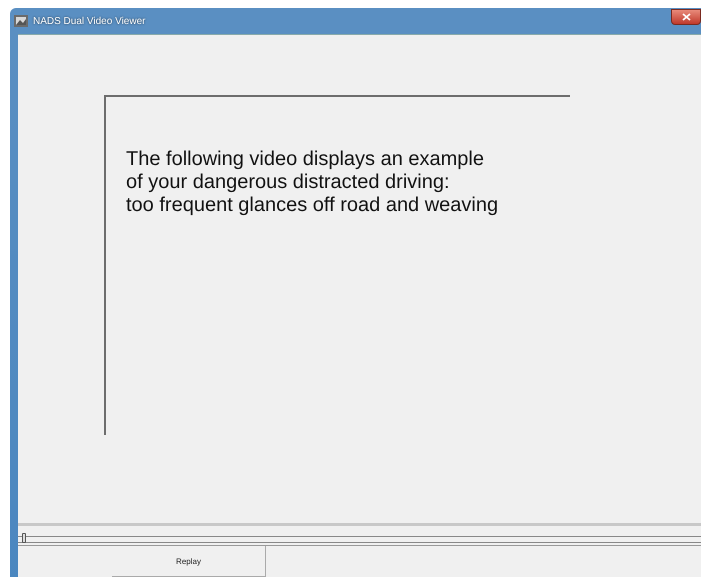  I want to click on close-icon, so click(686, 17).